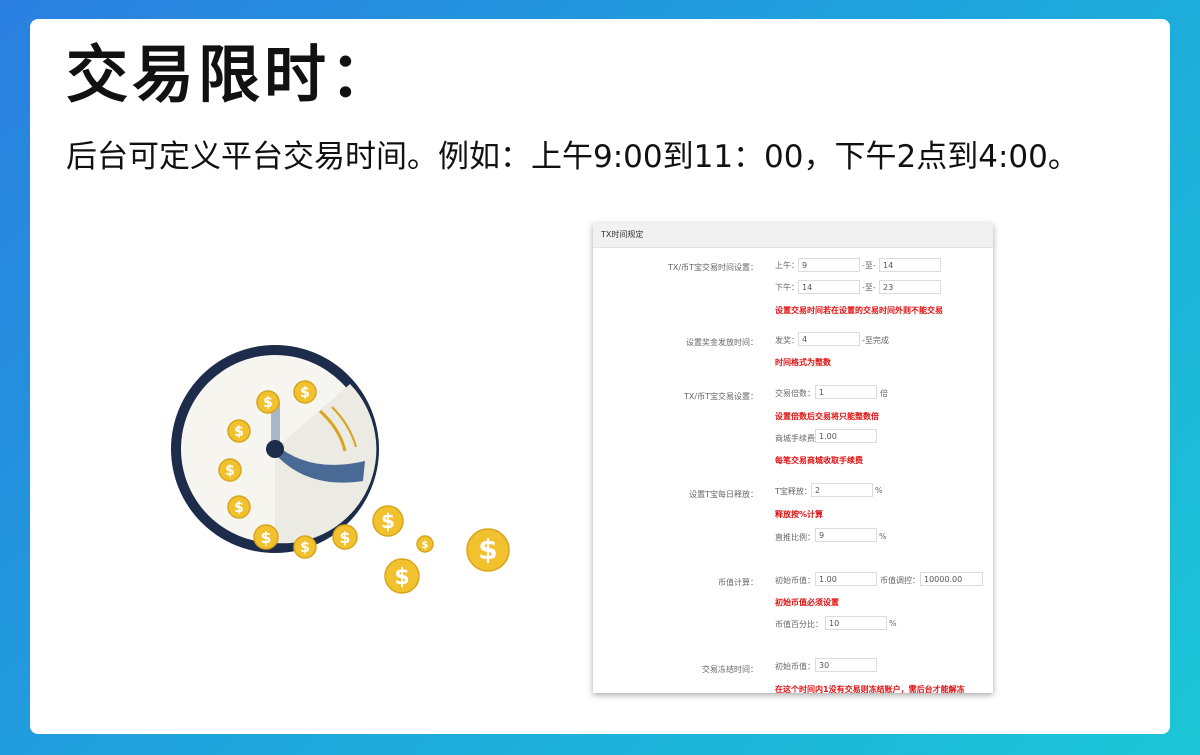 The image size is (1200, 755). What do you see at coordinates (846, 392) in the screenshot?
I see `trade-multiple-input: 1` at bounding box center [846, 392].